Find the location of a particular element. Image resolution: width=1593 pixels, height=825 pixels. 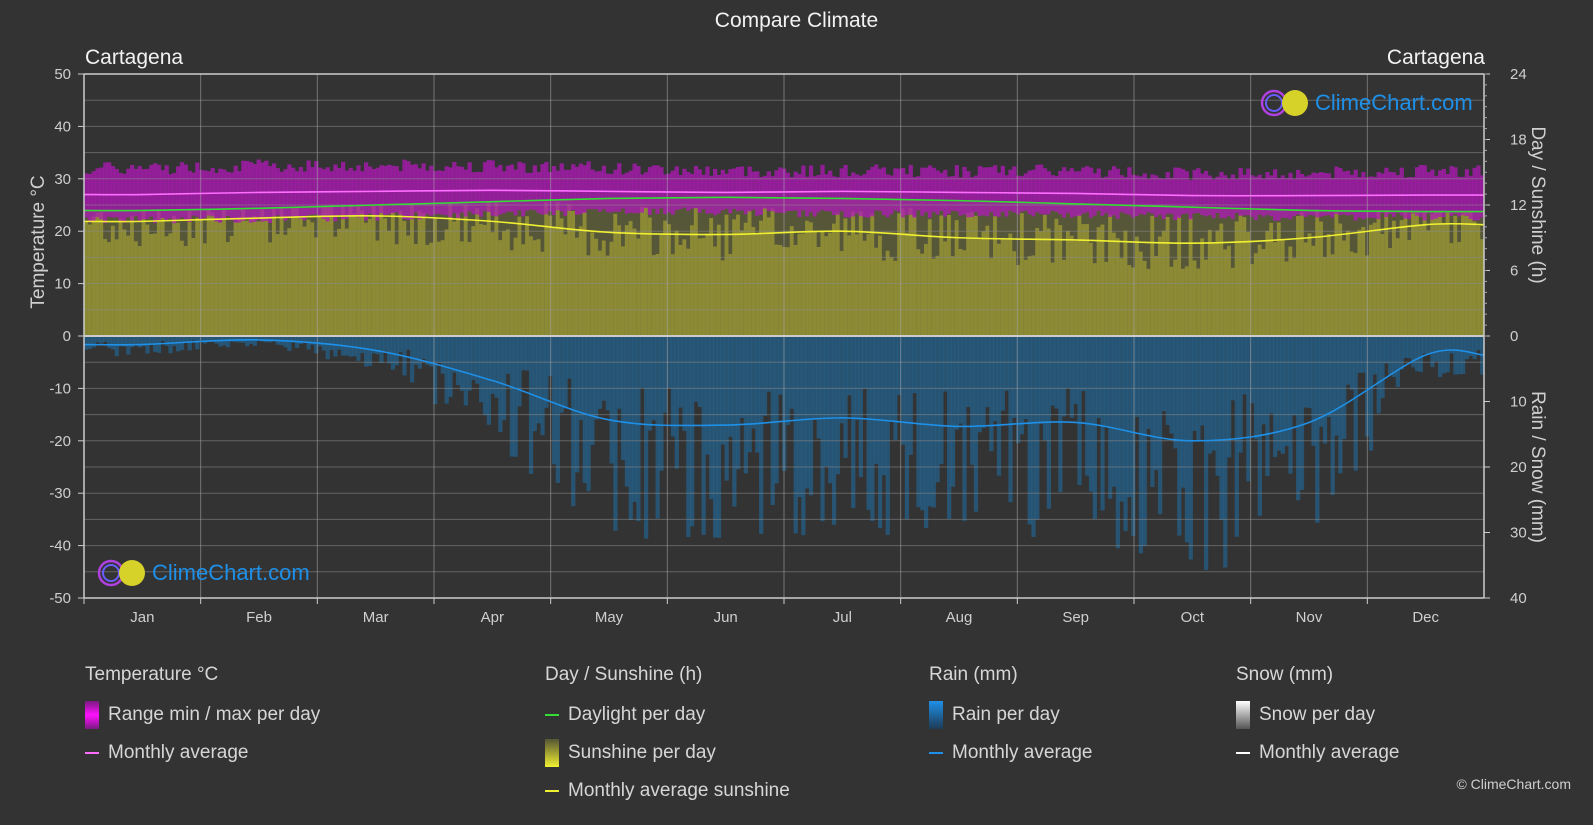

legend-label: Rain per day is located at coordinates (1006, 714).